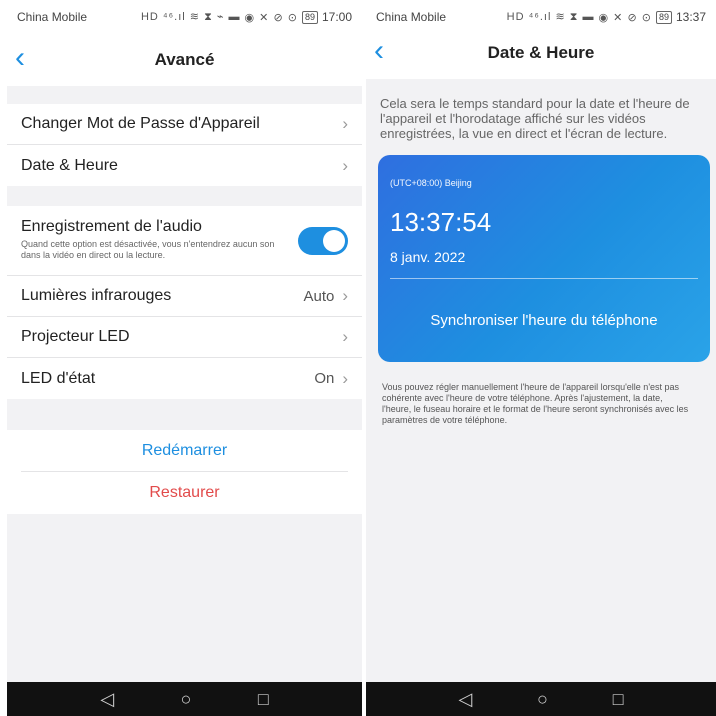 The width and height of the screenshot is (716, 716). I want to click on change-password-row: Changer Mot de Passe d'Appareil ›, so click(184, 124).